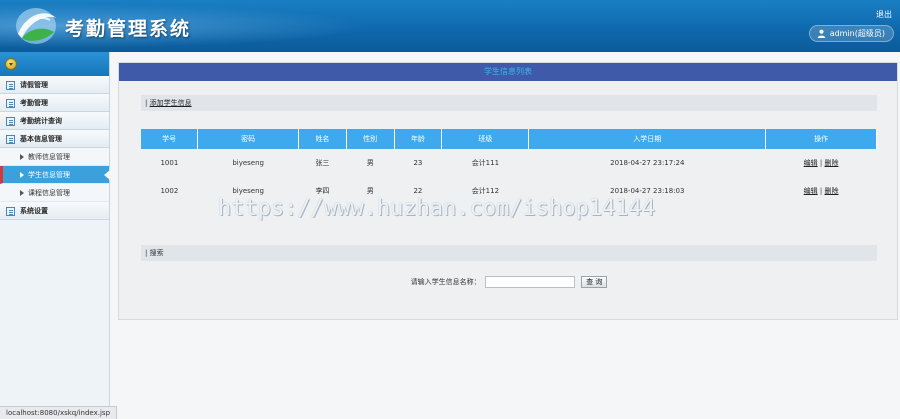 Image resolution: width=900 pixels, height=419 pixels. I want to click on sidebar-item-label: 请假管理, so click(34, 85).